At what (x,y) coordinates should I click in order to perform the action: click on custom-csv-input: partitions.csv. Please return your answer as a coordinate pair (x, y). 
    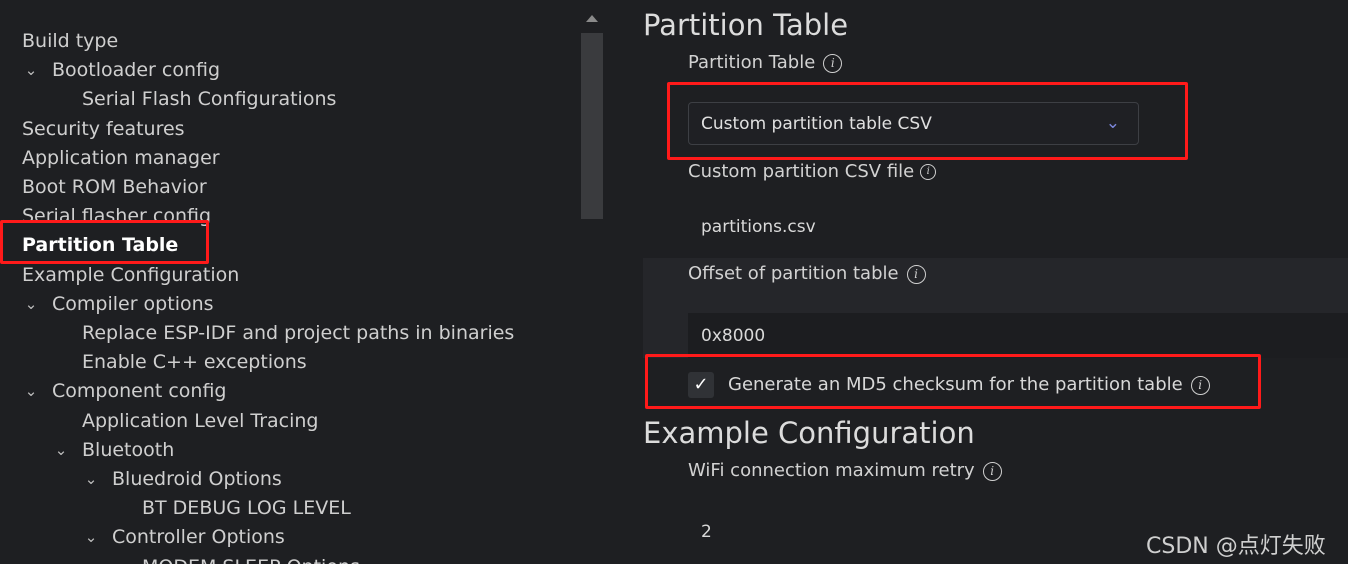
    Looking at the image, I should click on (758, 227).